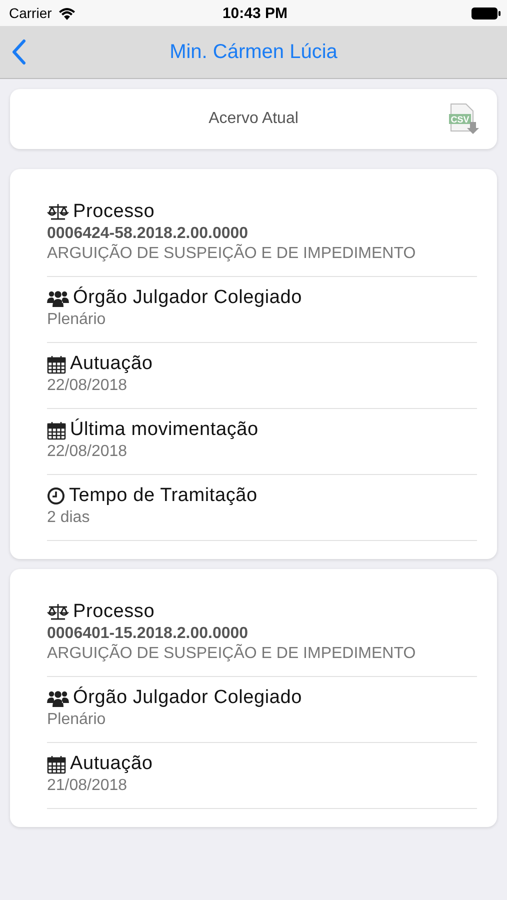 Image resolution: width=507 pixels, height=900 pixels. Describe the element at coordinates (253, 119) in the screenshot. I see `header-title: Acervo Atual` at that location.